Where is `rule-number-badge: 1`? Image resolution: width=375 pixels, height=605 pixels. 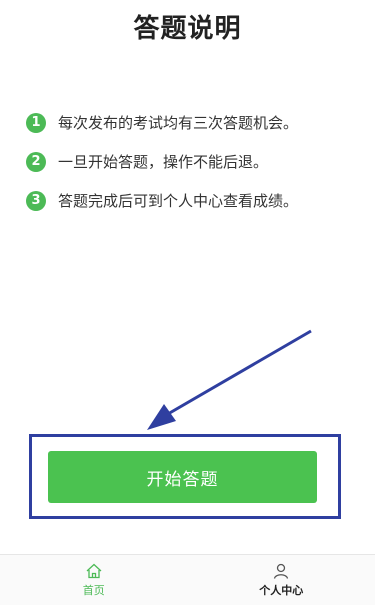 rule-number-badge: 1 is located at coordinates (36, 123).